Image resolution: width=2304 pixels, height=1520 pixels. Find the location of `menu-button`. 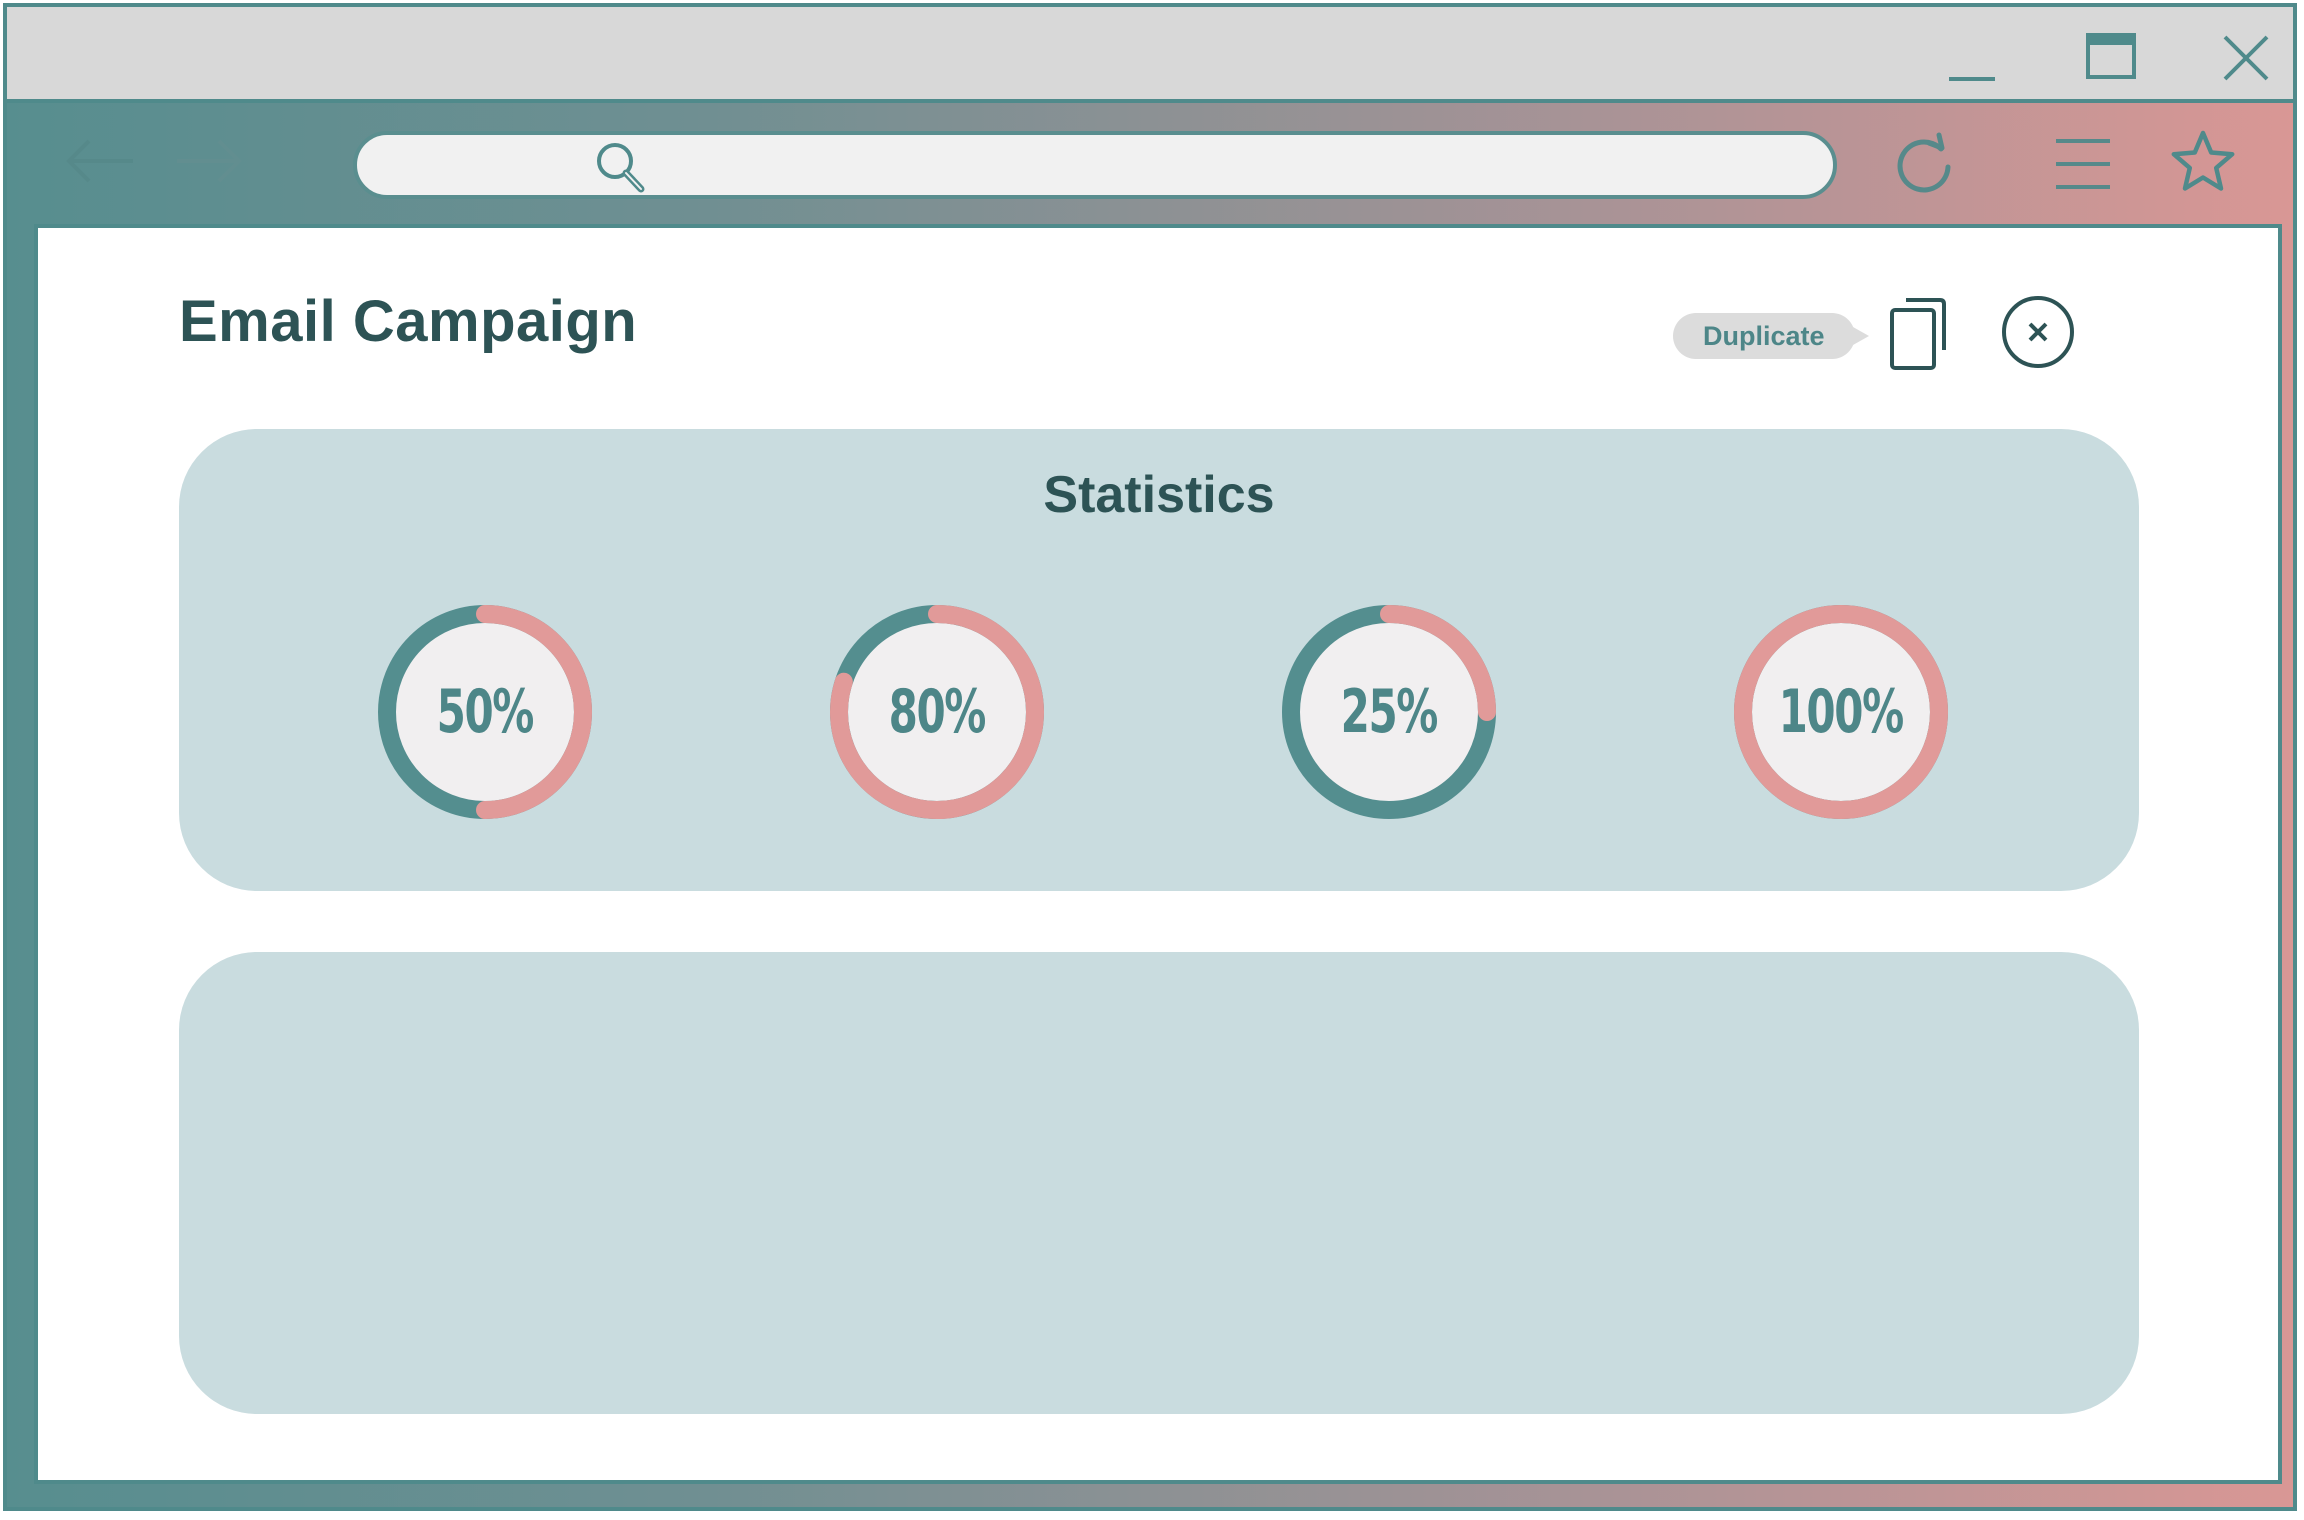

menu-button is located at coordinates (2083, 164).